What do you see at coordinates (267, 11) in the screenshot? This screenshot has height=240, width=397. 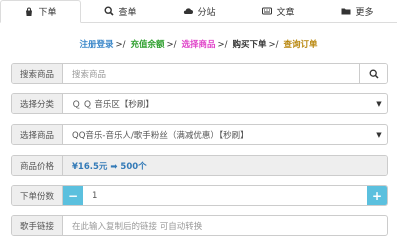 I see `keyboard-icon` at bounding box center [267, 11].